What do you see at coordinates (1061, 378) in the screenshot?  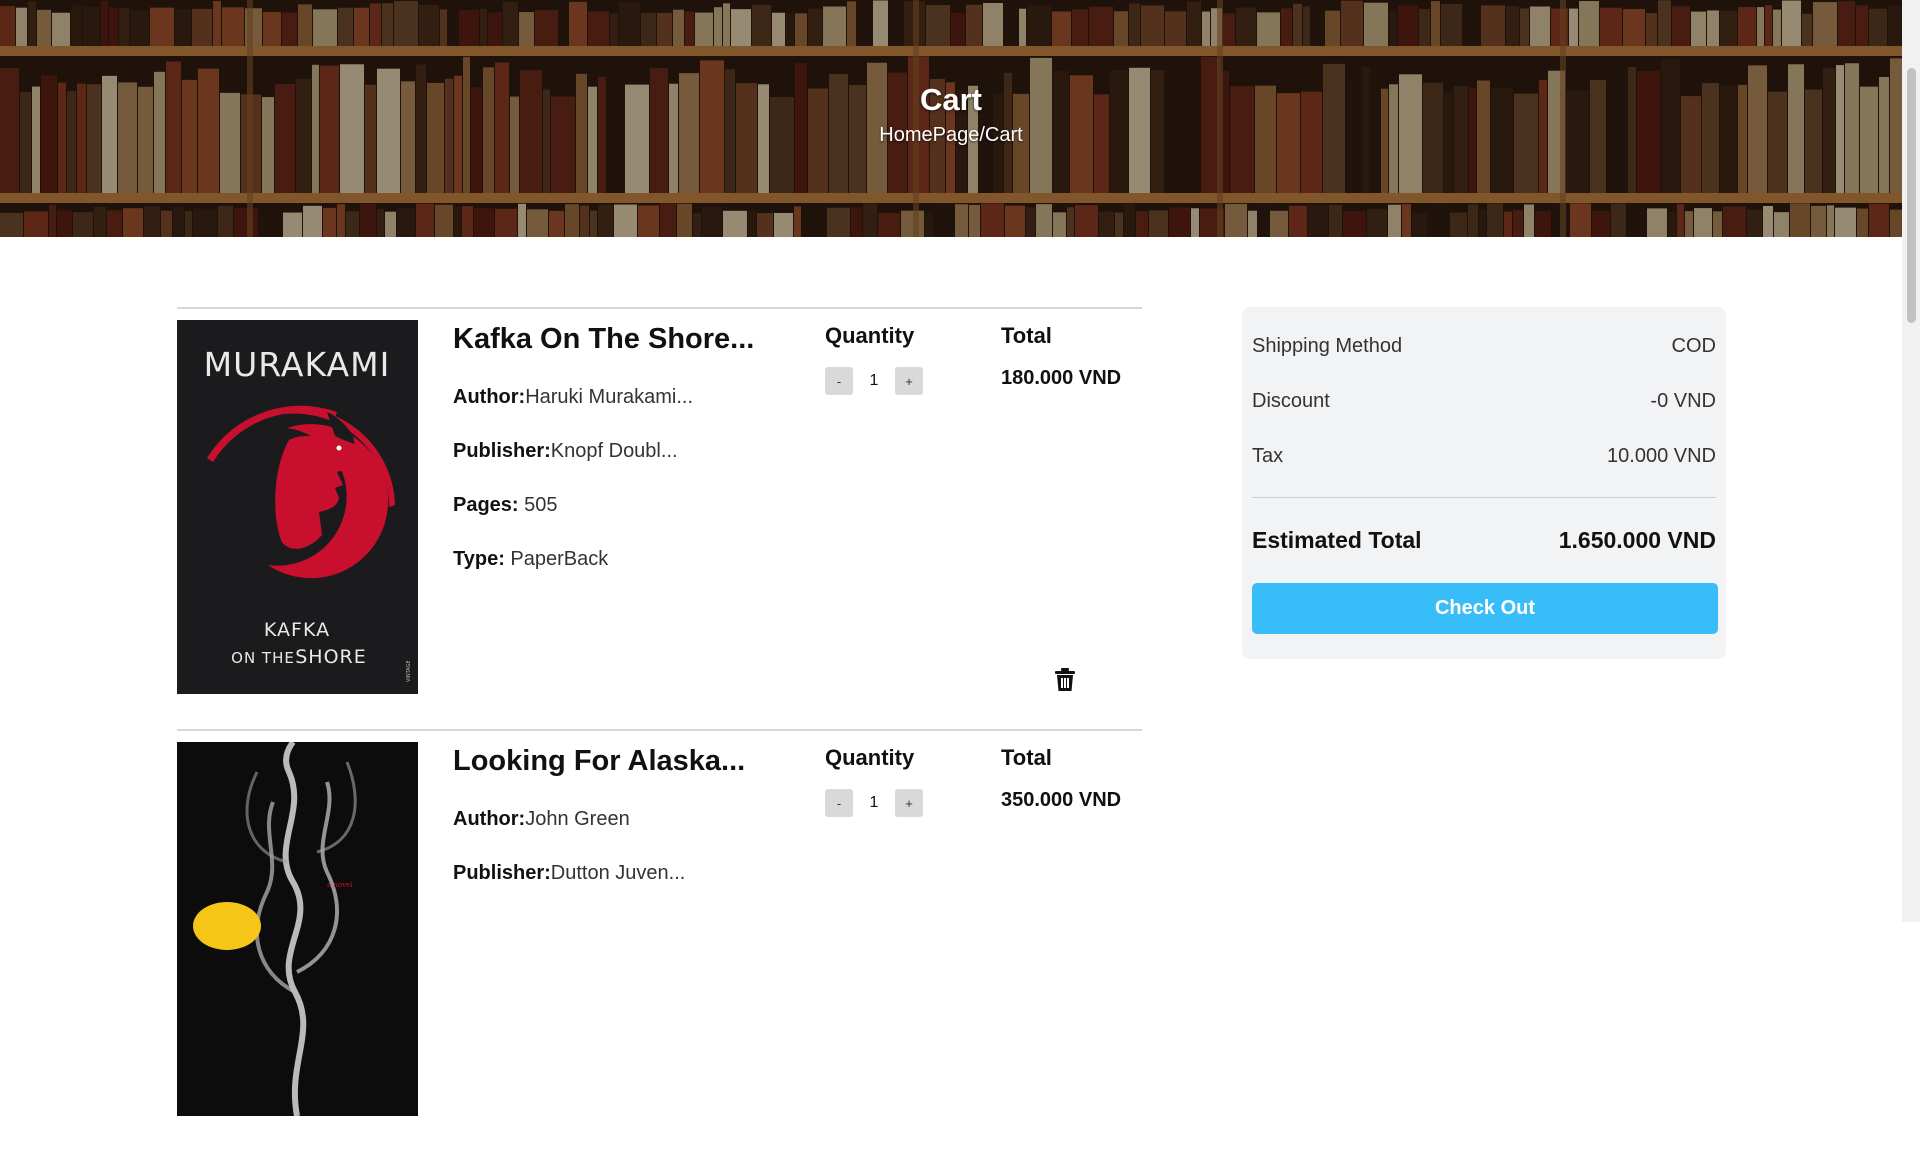 I see `item-total: 180.000 VND` at bounding box center [1061, 378].